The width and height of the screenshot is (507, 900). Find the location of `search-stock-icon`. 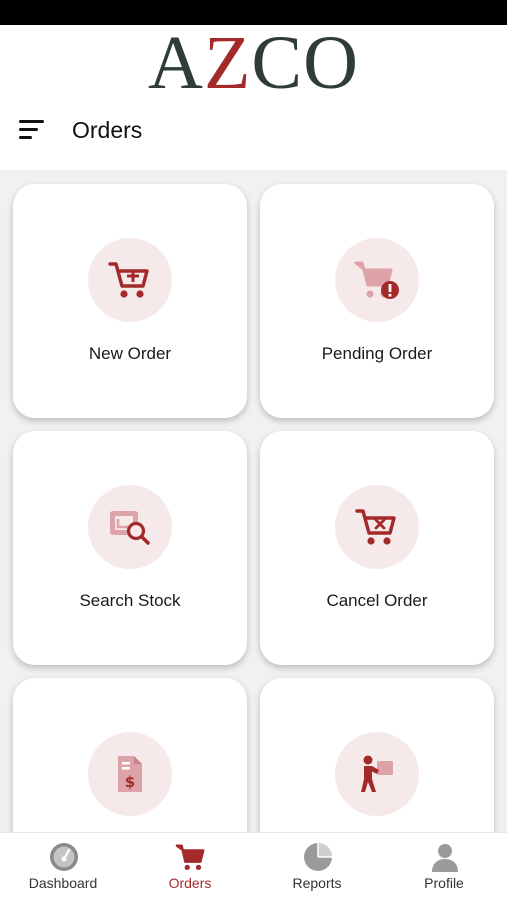

search-stock-icon is located at coordinates (130, 528).